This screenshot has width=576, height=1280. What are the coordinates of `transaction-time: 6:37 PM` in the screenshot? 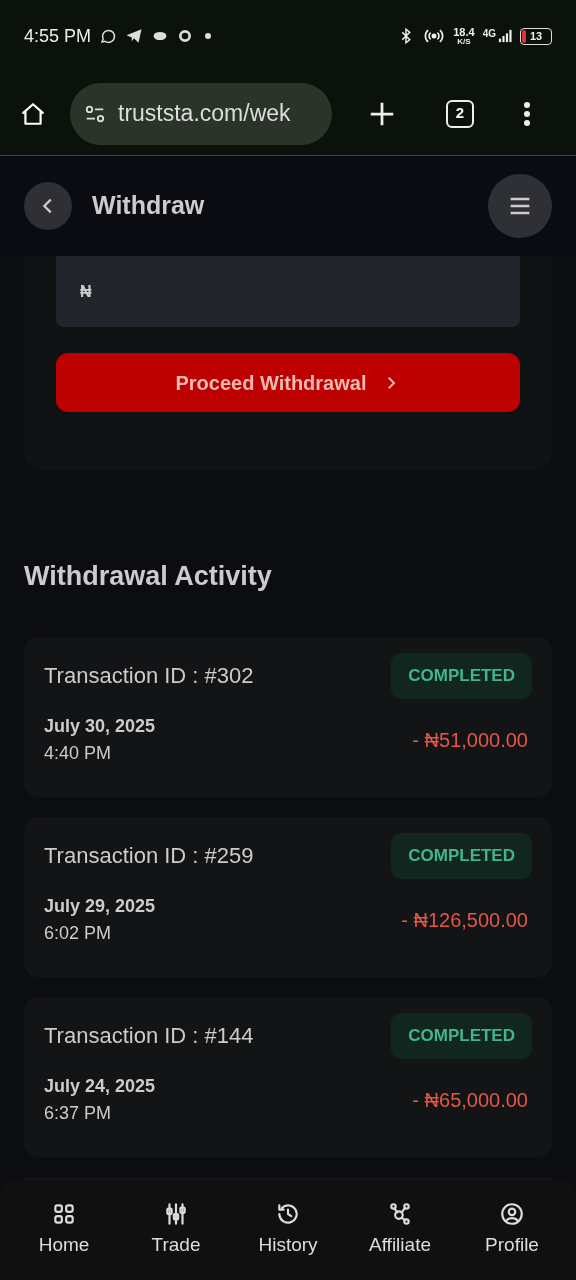 It's located at (78, 1113).